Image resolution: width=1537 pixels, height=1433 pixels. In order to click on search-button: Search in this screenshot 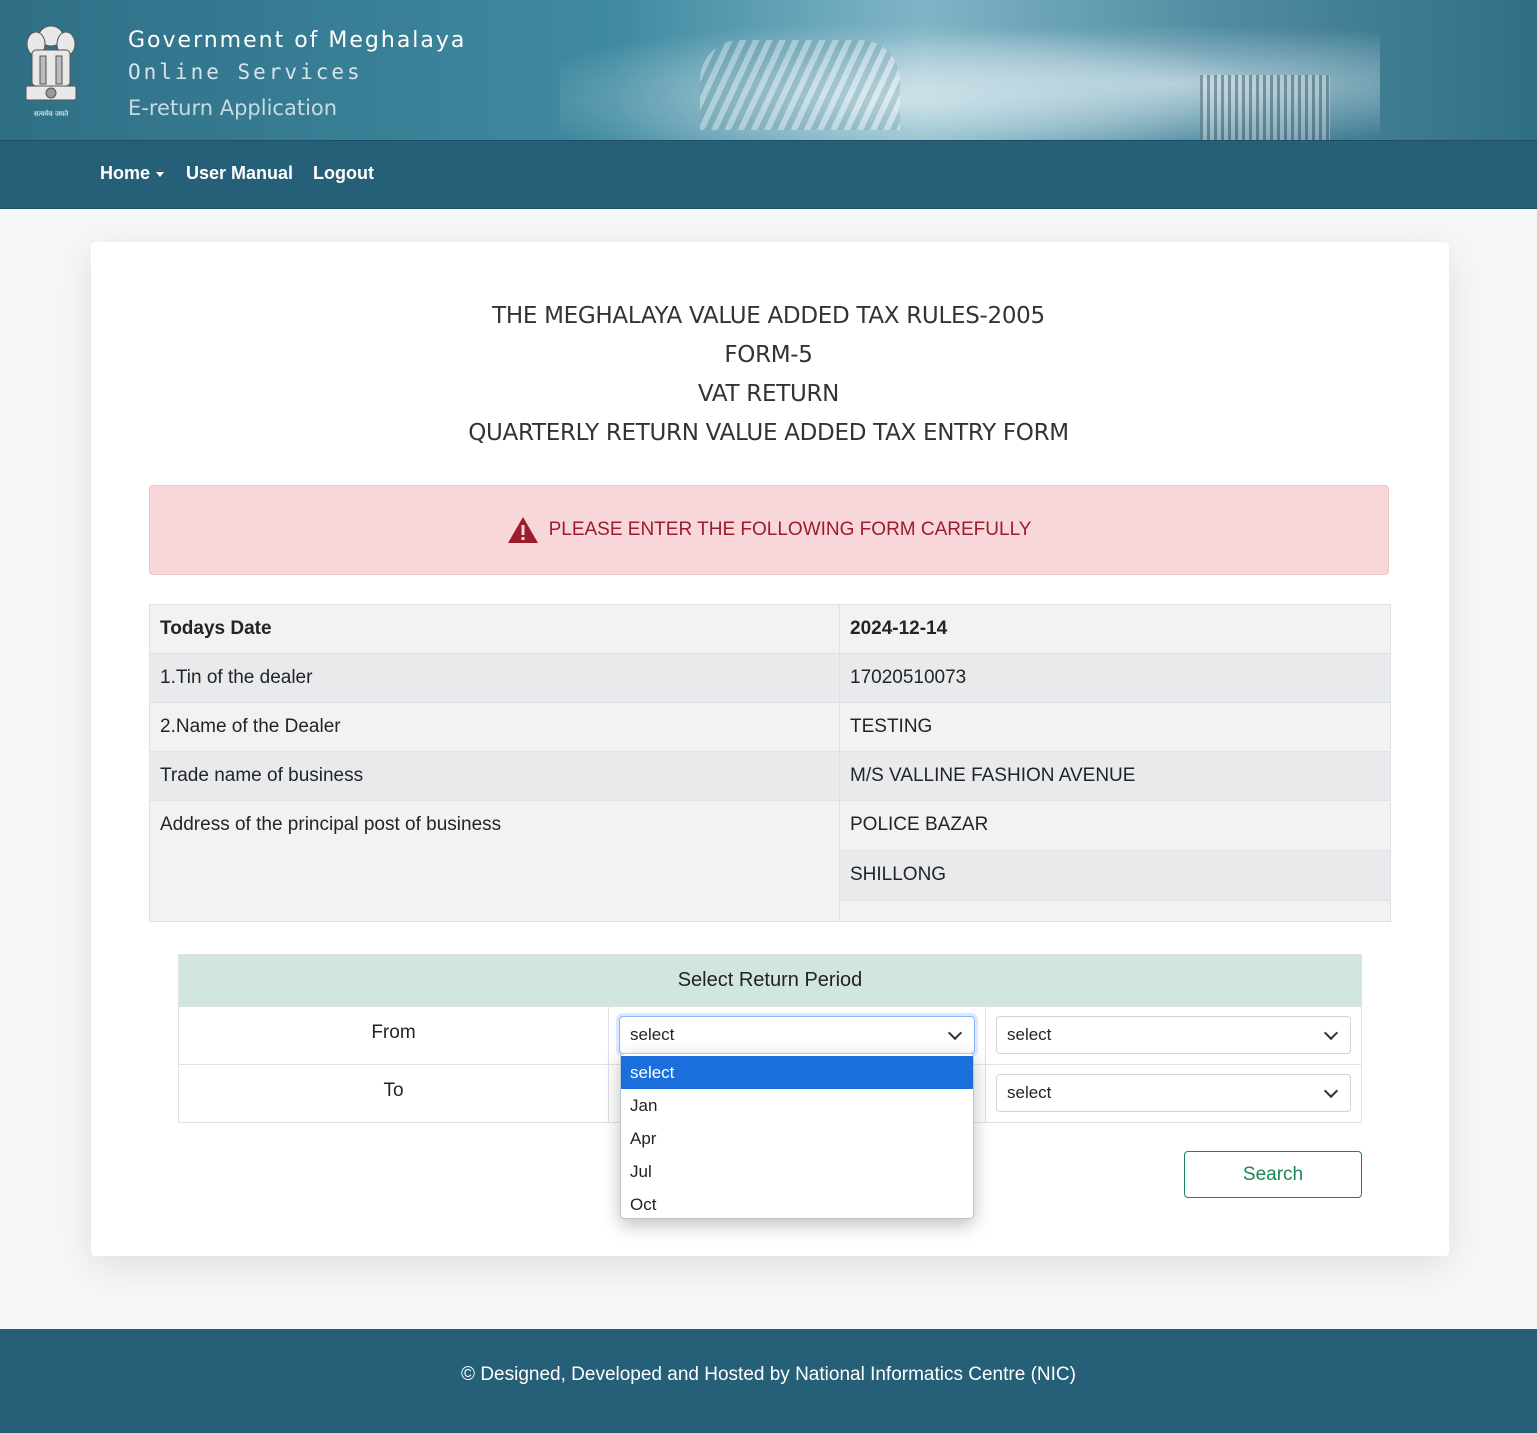, I will do `click(1273, 1174)`.